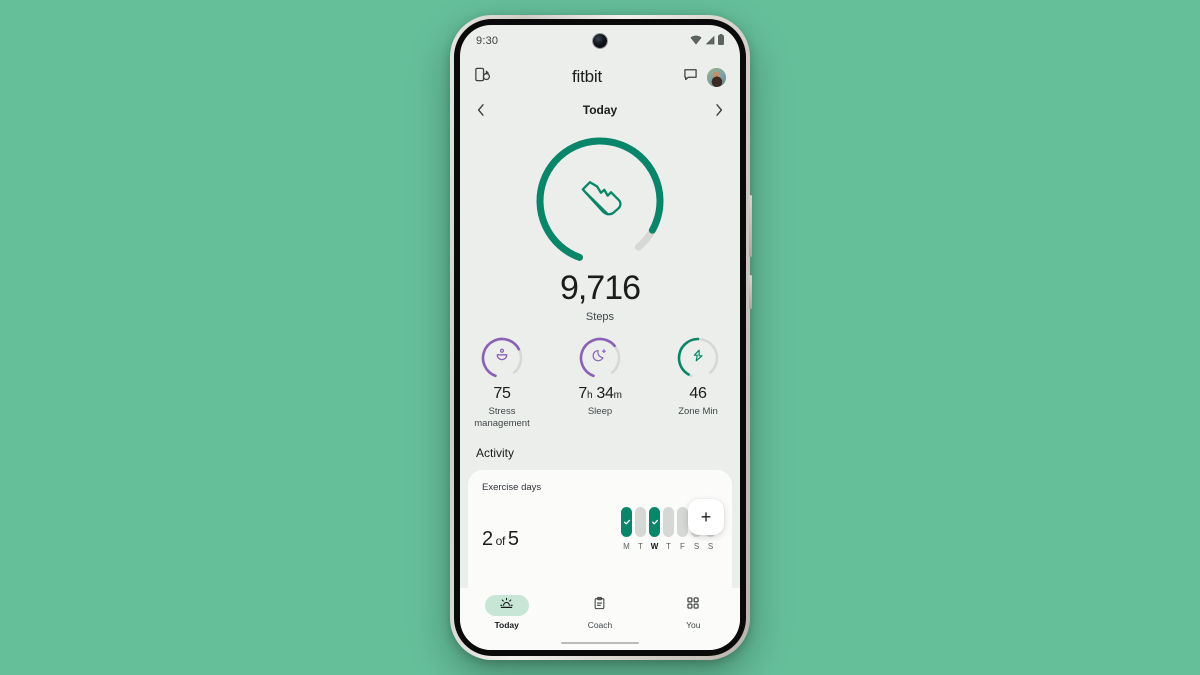 The width and height of the screenshot is (1200, 675). I want to click on metric-sleep: 7h 34m Sleep, so click(600, 382).